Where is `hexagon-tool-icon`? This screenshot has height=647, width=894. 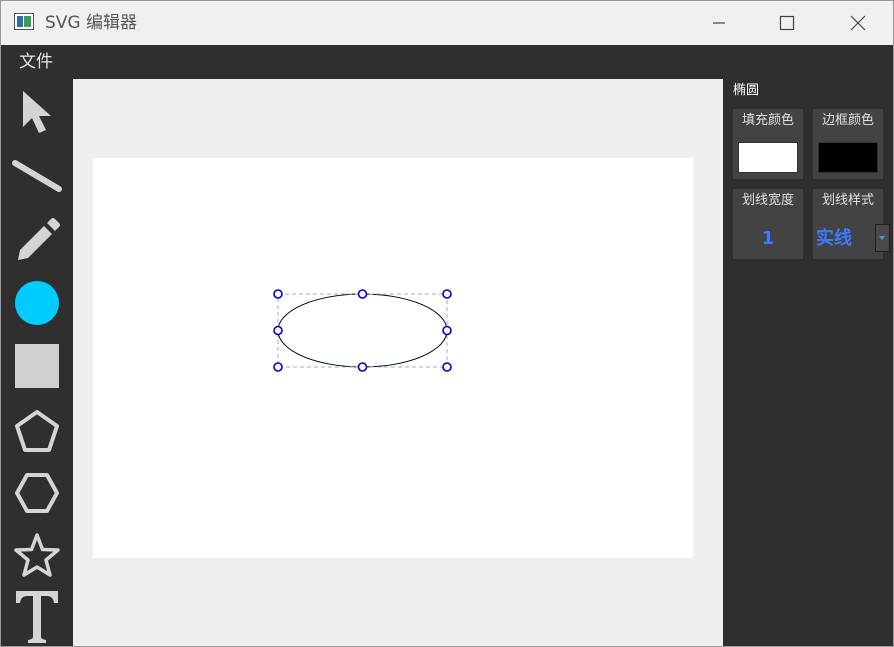
hexagon-tool-icon is located at coordinates (37, 493).